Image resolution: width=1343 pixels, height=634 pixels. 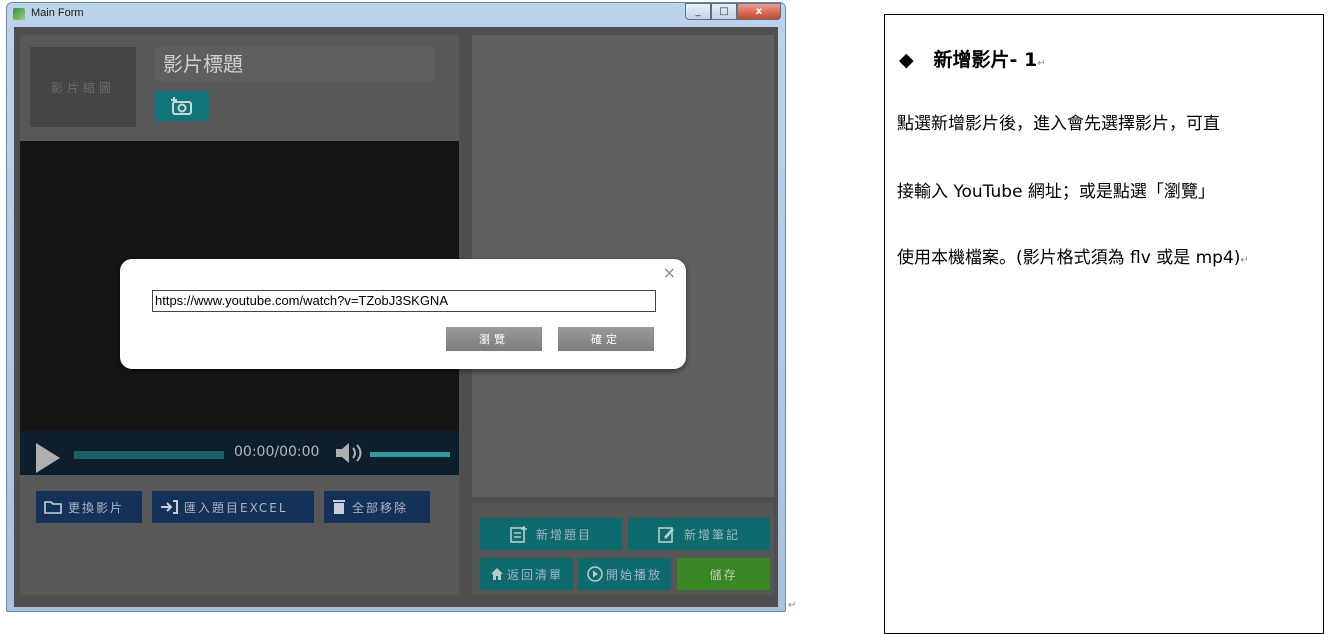 I want to click on maximize-icon: □, so click(x=724, y=11).